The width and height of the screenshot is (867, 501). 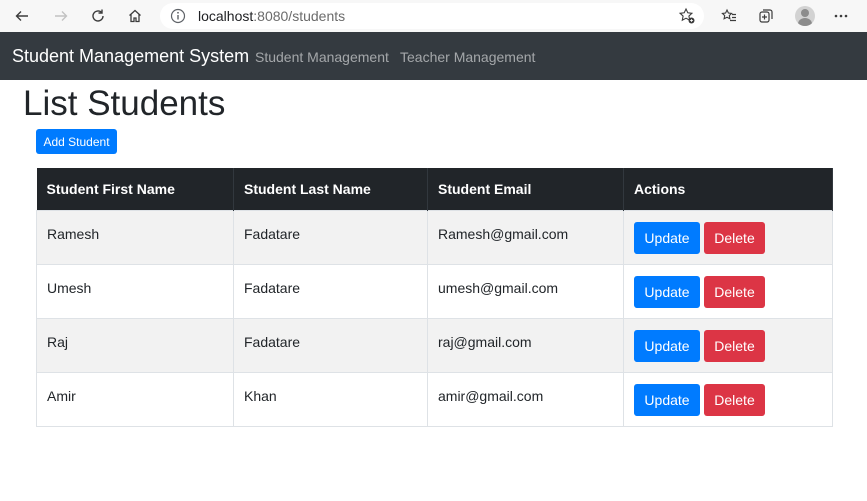 What do you see at coordinates (135, 189) in the screenshot?
I see `header-first-name: Student First Name` at bounding box center [135, 189].